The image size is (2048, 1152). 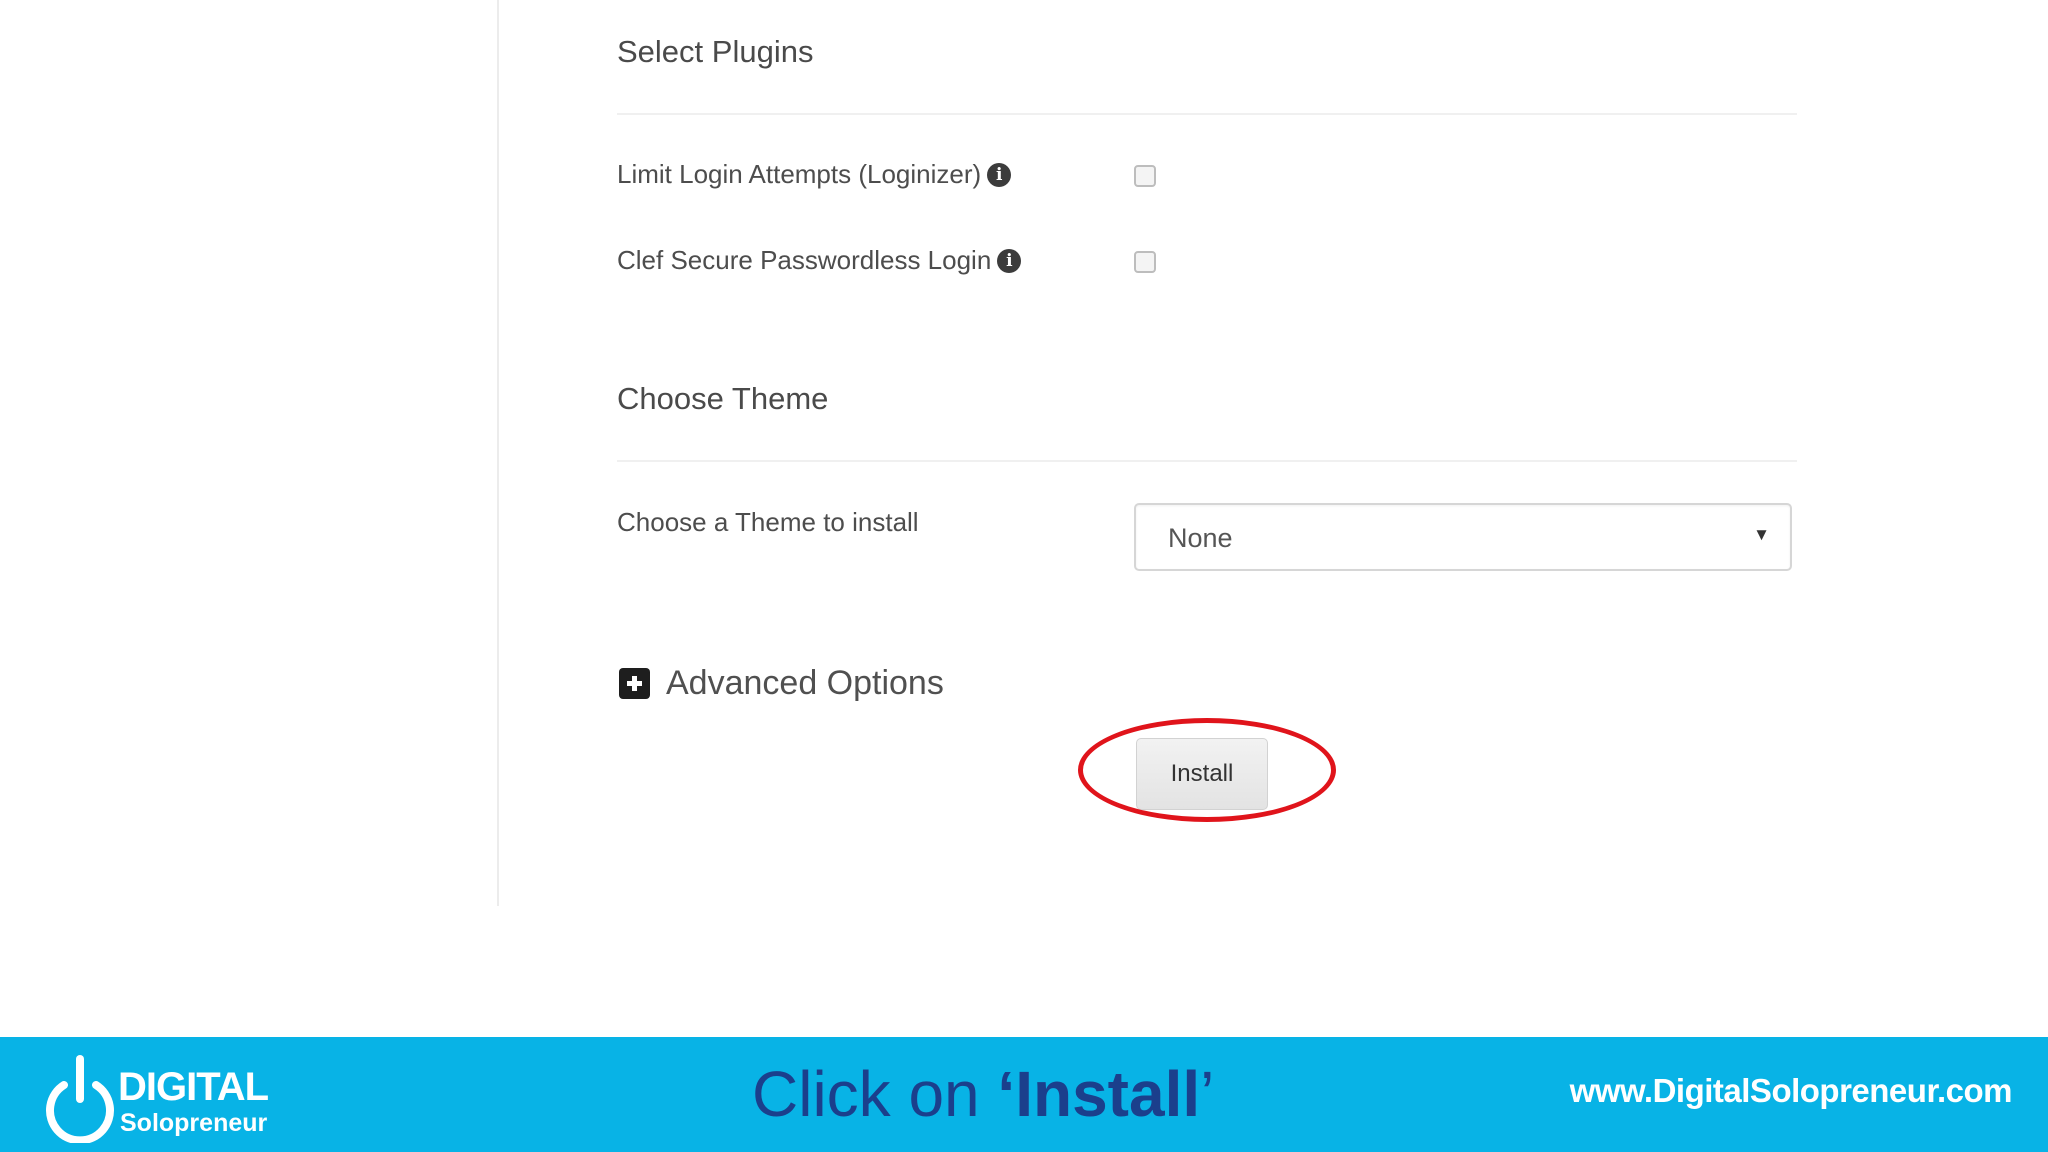 I want to click on choose-theme-heading: Choose Theme, so click(x=723, y=398).